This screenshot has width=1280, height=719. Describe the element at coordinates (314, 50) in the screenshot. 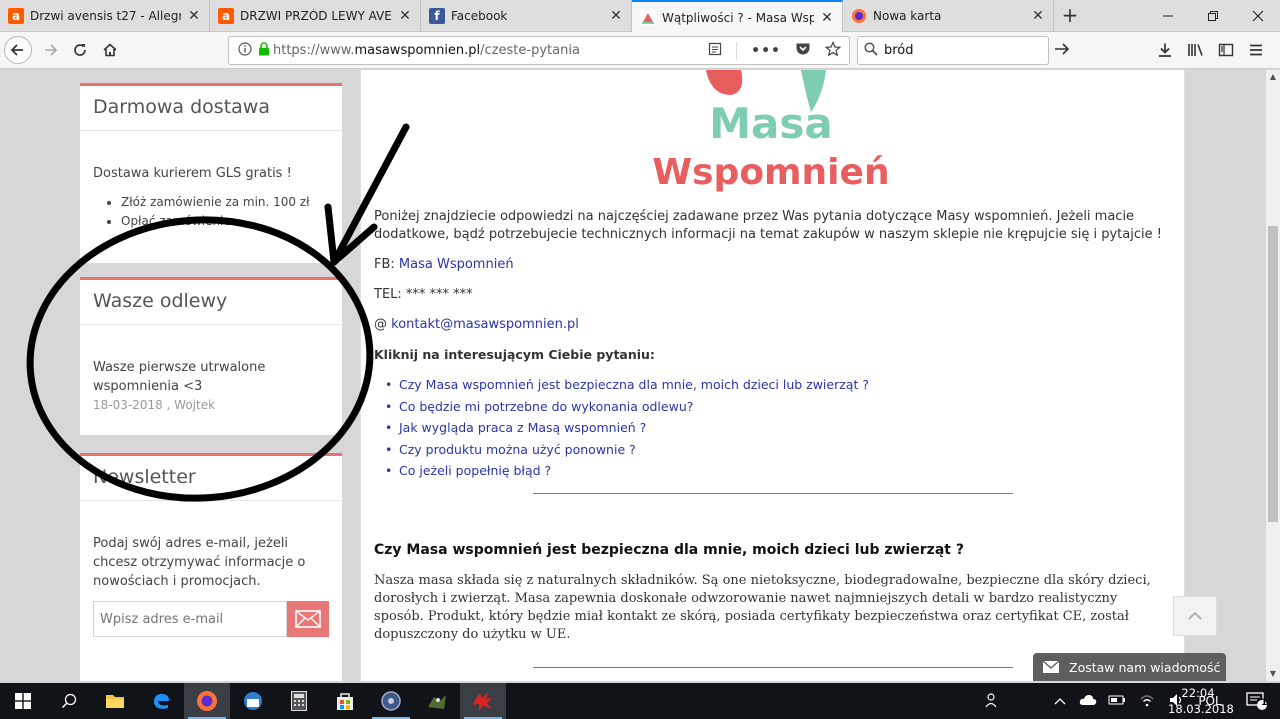

I see `url-prefix: https://www.` at that location.